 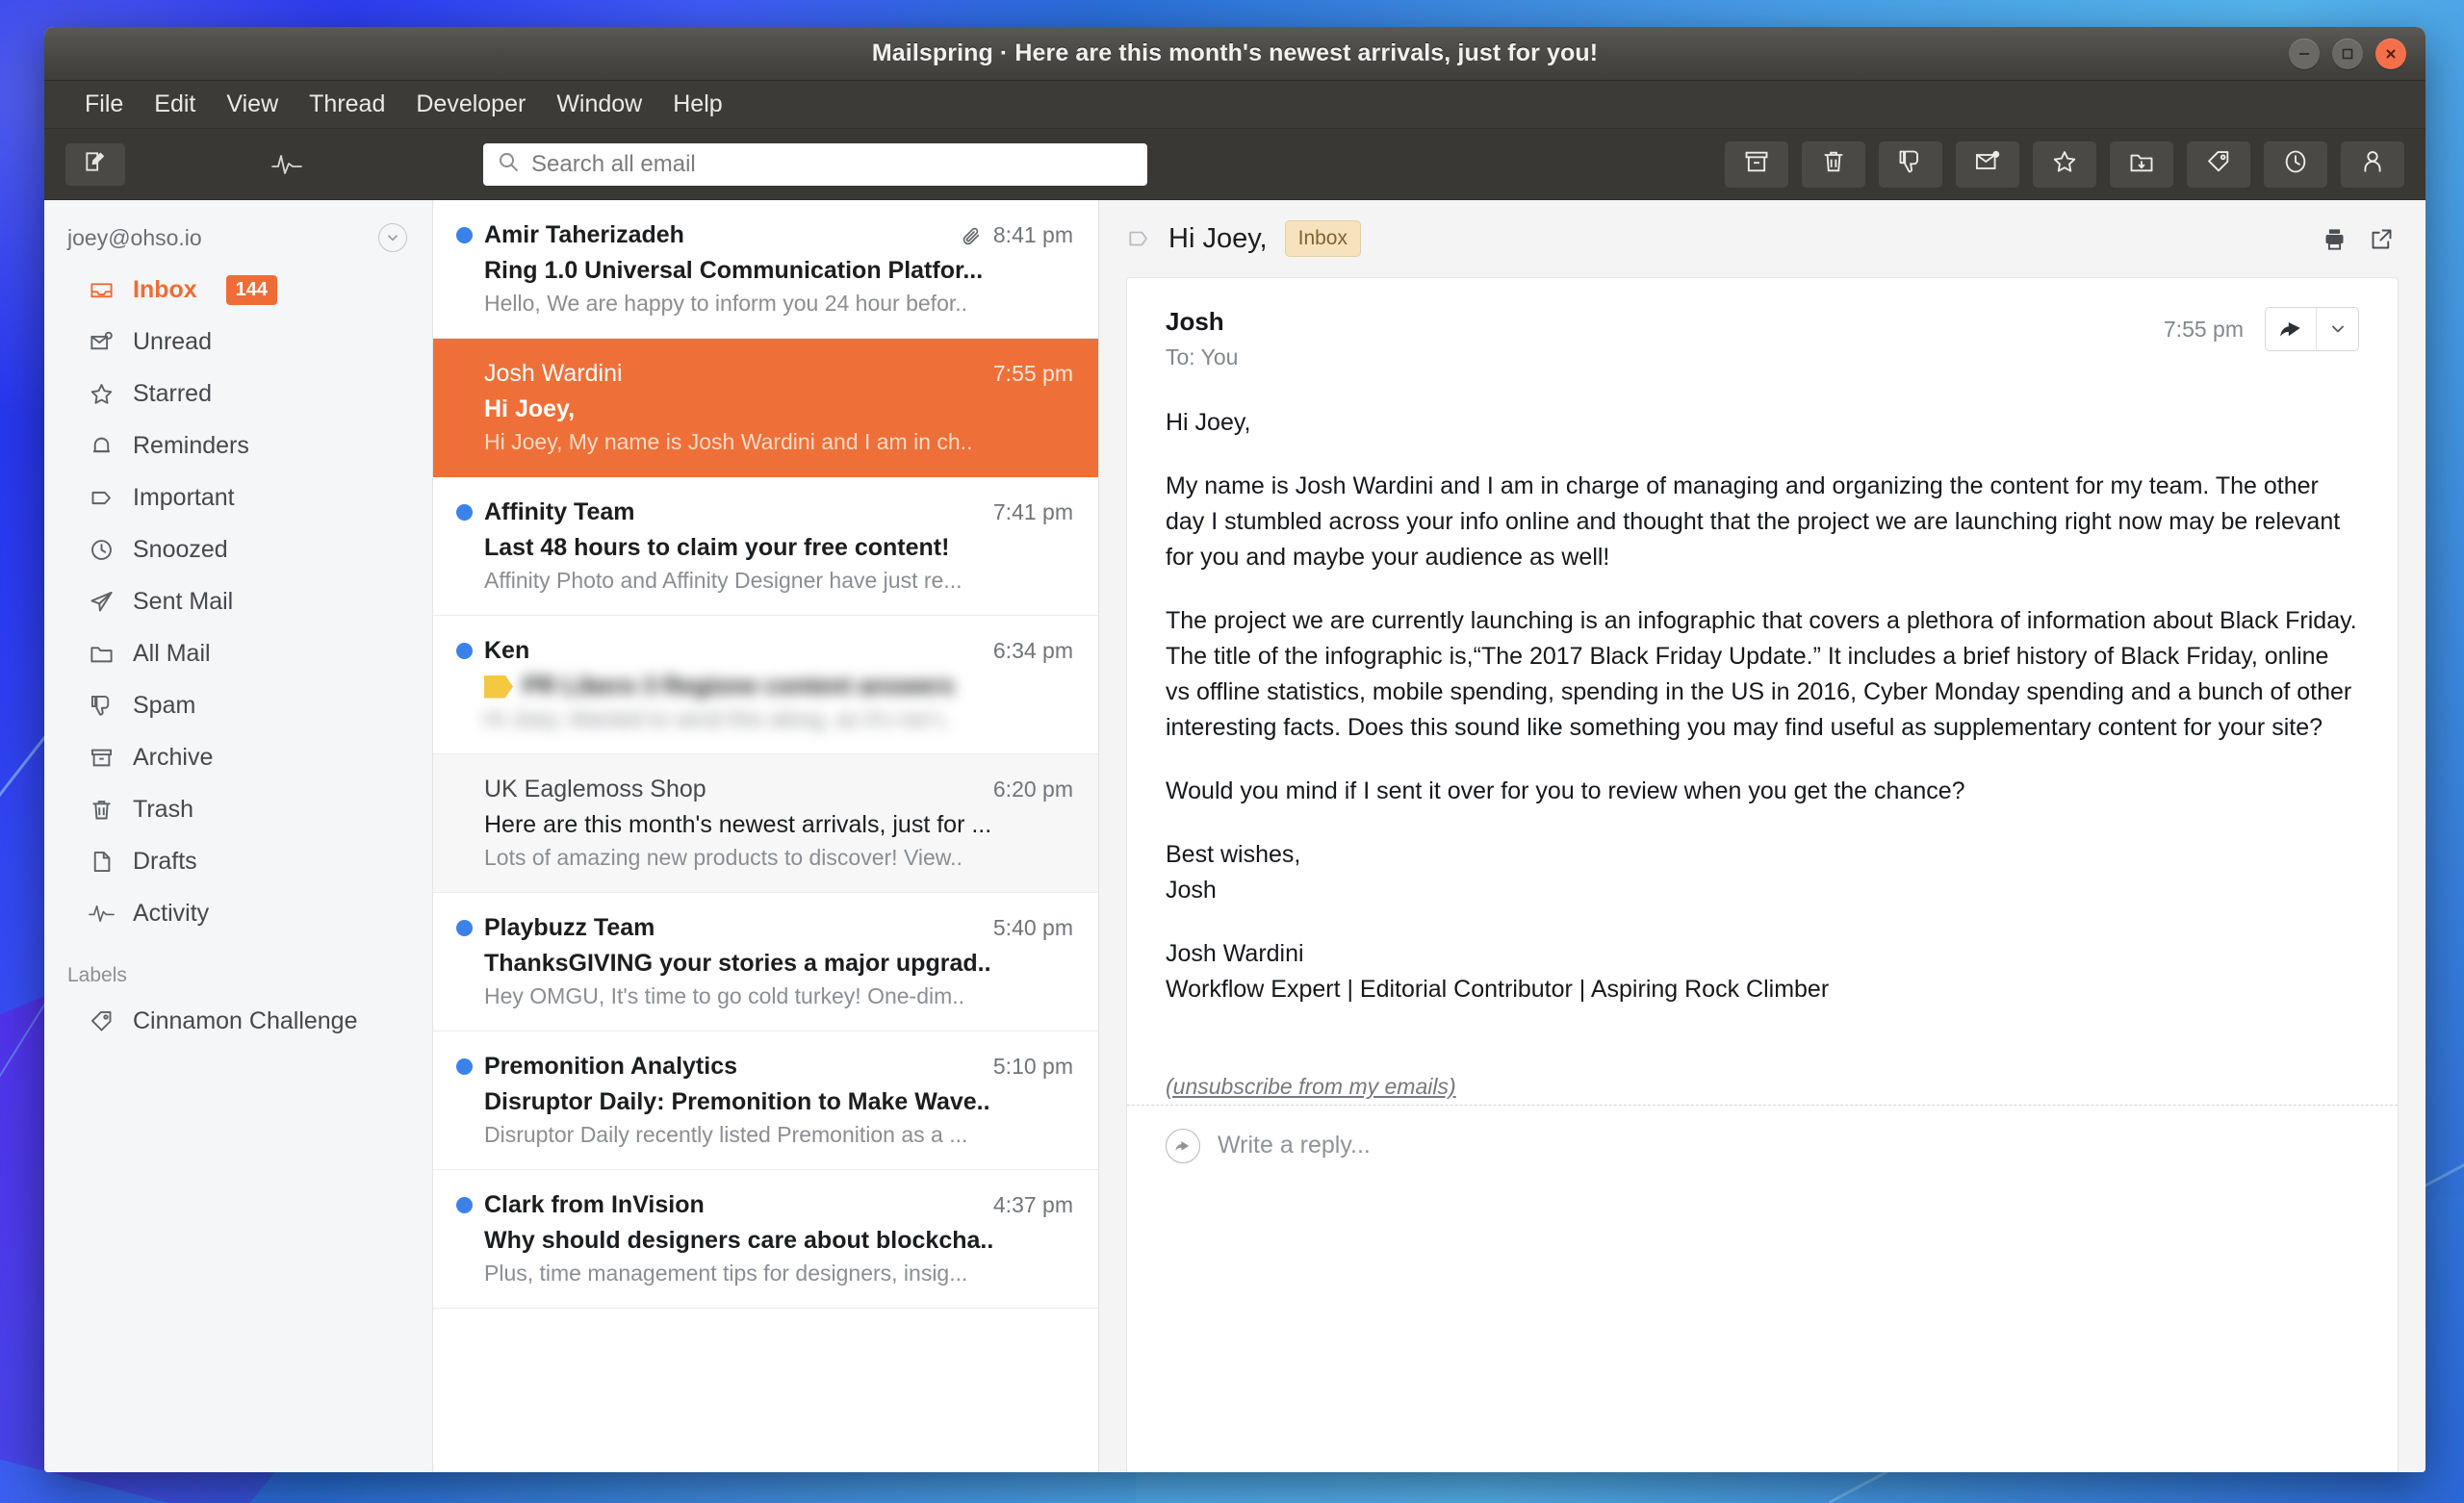 I want to click on signature-name: Josh Wardini, so click(x=1235, y=953).